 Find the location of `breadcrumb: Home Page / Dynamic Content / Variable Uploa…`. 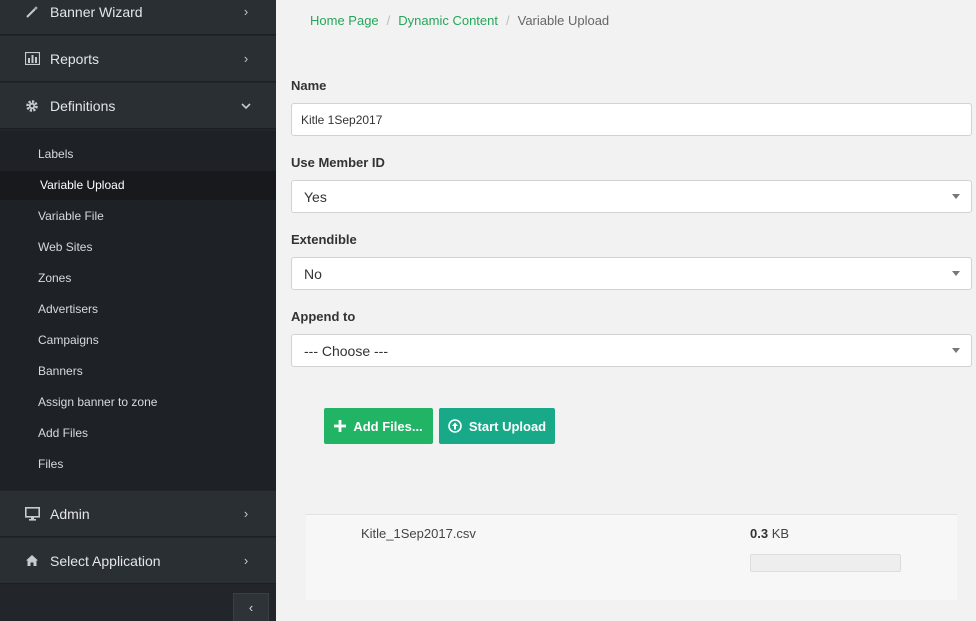

breadcrumb: Home Page / Dynamic Content / Variable Uploa… is located at coordinates (459, 20).